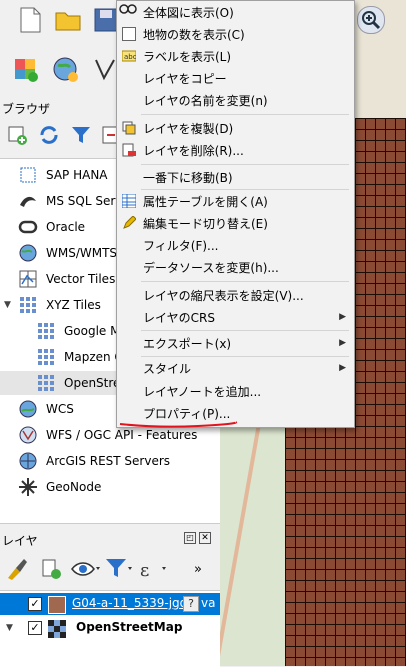 This screenshot has width=406, height=667. I want to click on remove-icon, so click(129, 150).